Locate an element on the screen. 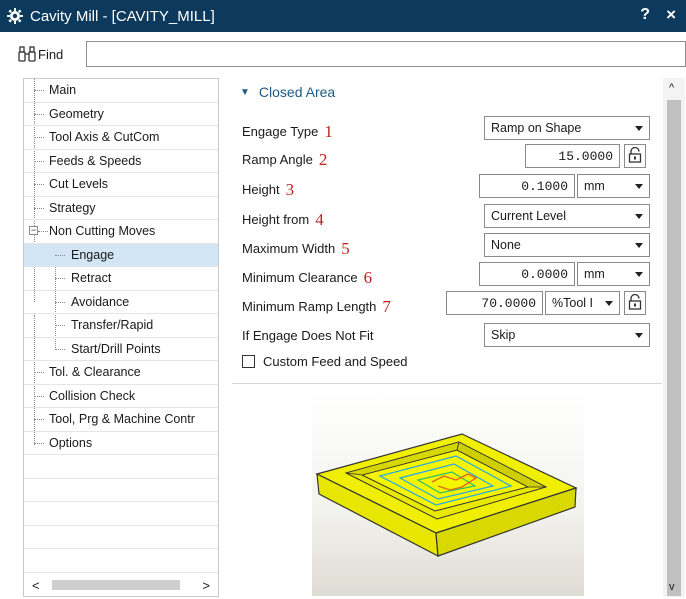  tree-item-main: Main is located at coordinates (121, 91).